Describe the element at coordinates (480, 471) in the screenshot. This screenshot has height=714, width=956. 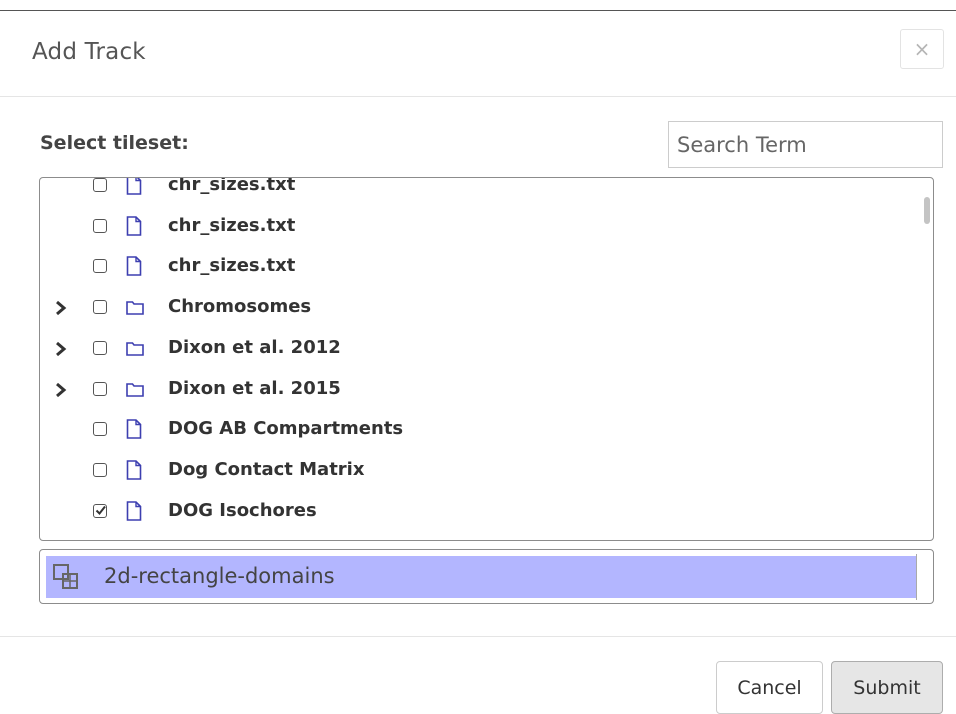
I see `tree-file-row: Dog Contact Matrix` at that location.